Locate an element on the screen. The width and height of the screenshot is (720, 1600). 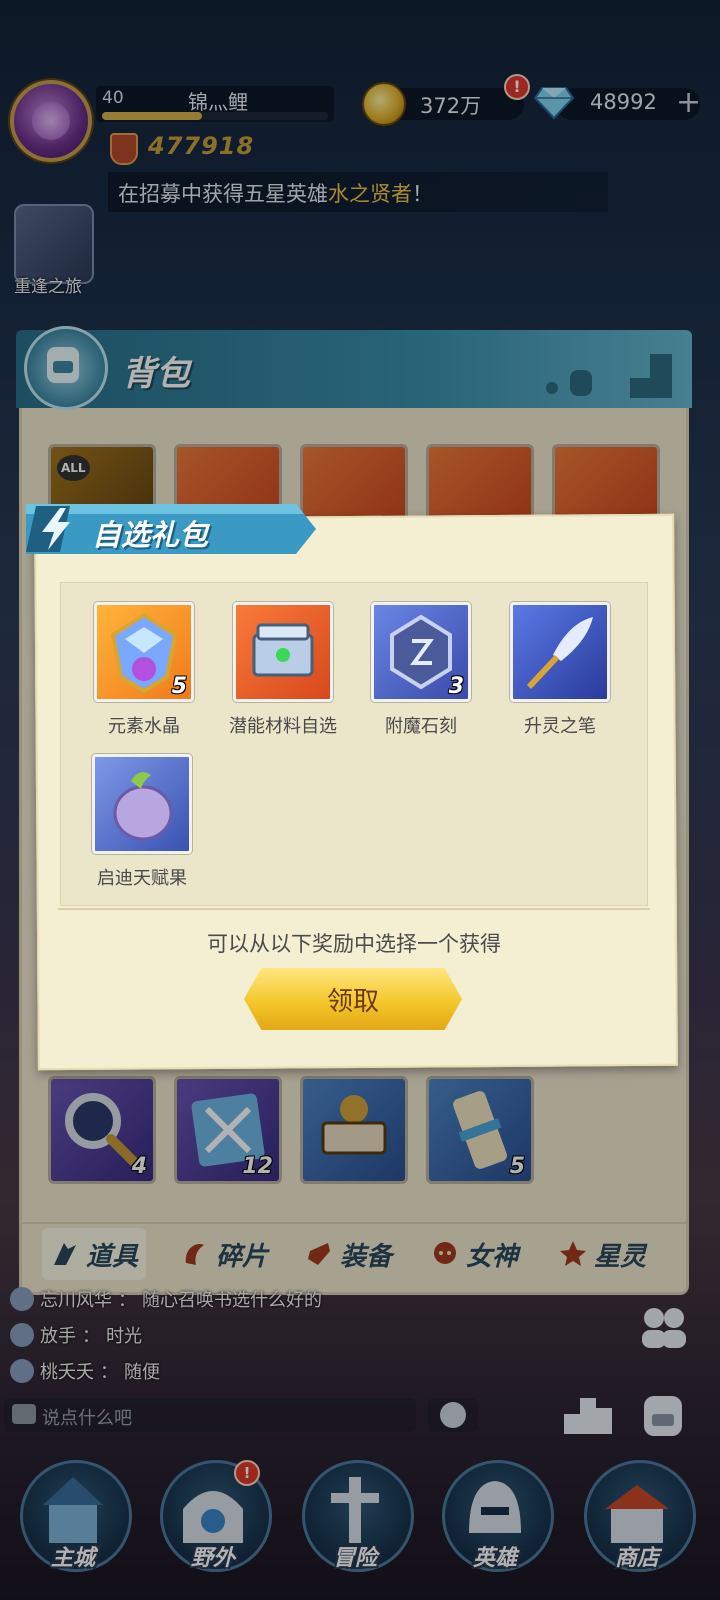
reward-label: 附魔石刻 is located at coordinates (421, 726).